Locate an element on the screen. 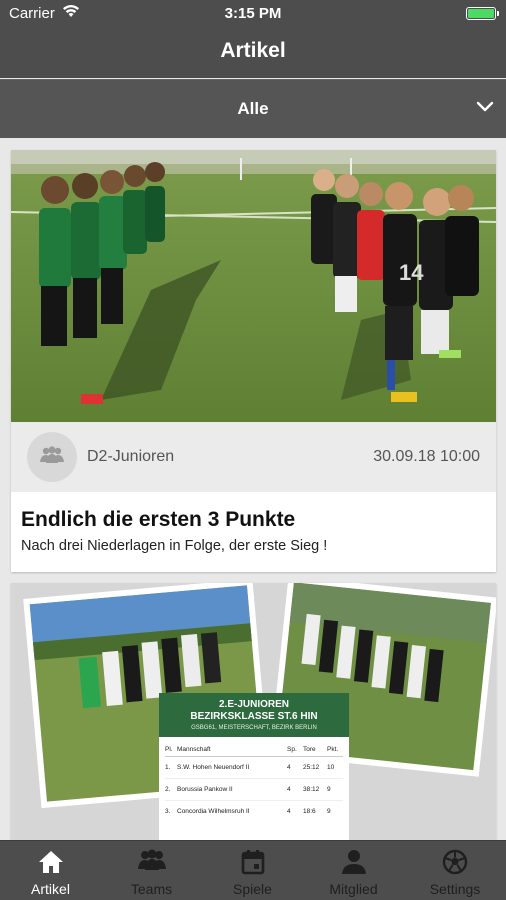 This screenshot has height=900, width=506. ball-icon is located at coordinates (455, 863).